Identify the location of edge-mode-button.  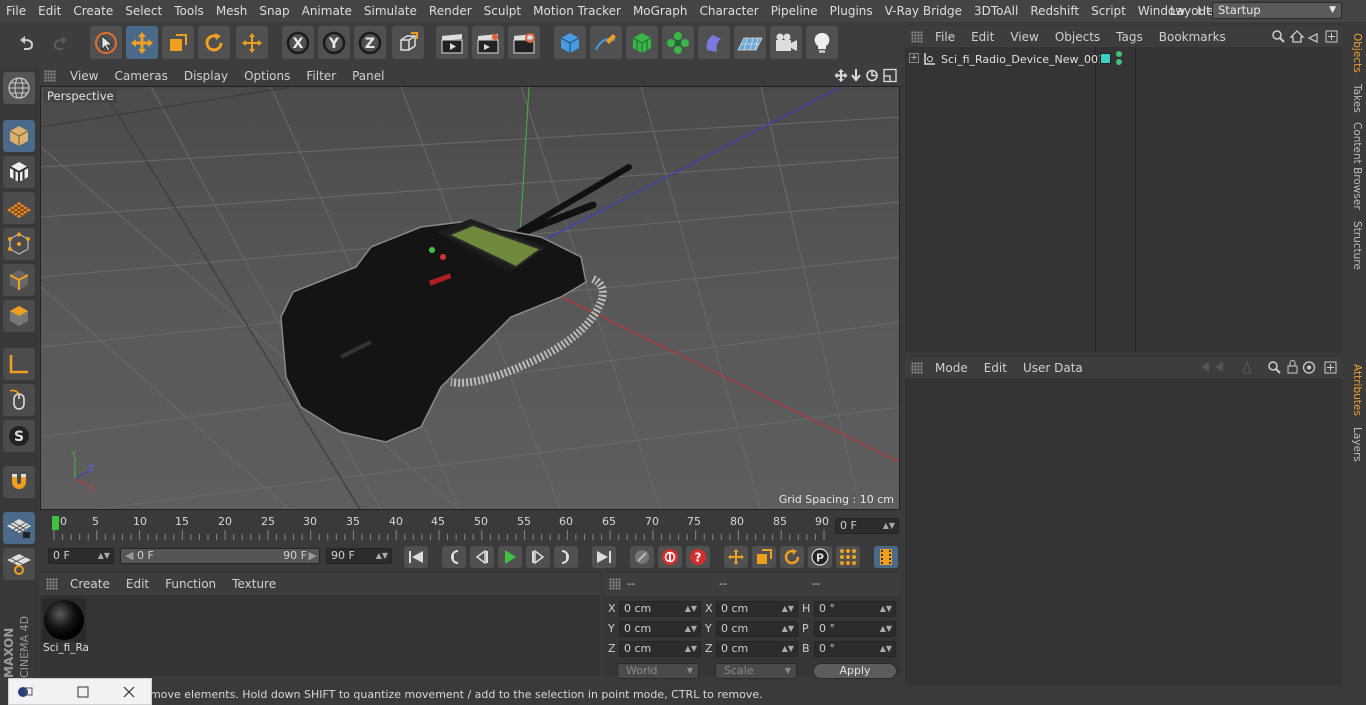
(19, 280).